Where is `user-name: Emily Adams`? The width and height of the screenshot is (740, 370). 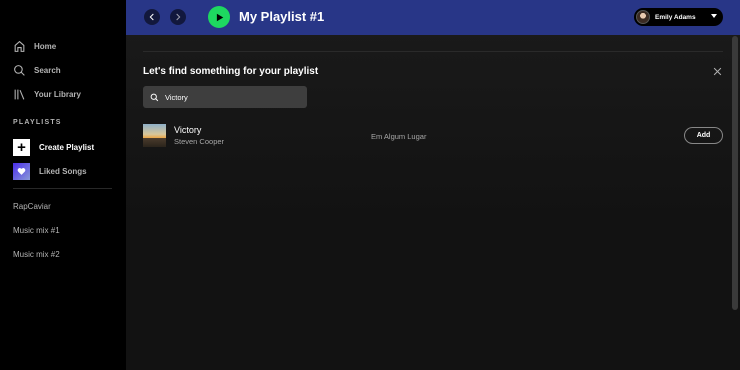 user-name: Emily Adams is located at coordinates (675, 17).